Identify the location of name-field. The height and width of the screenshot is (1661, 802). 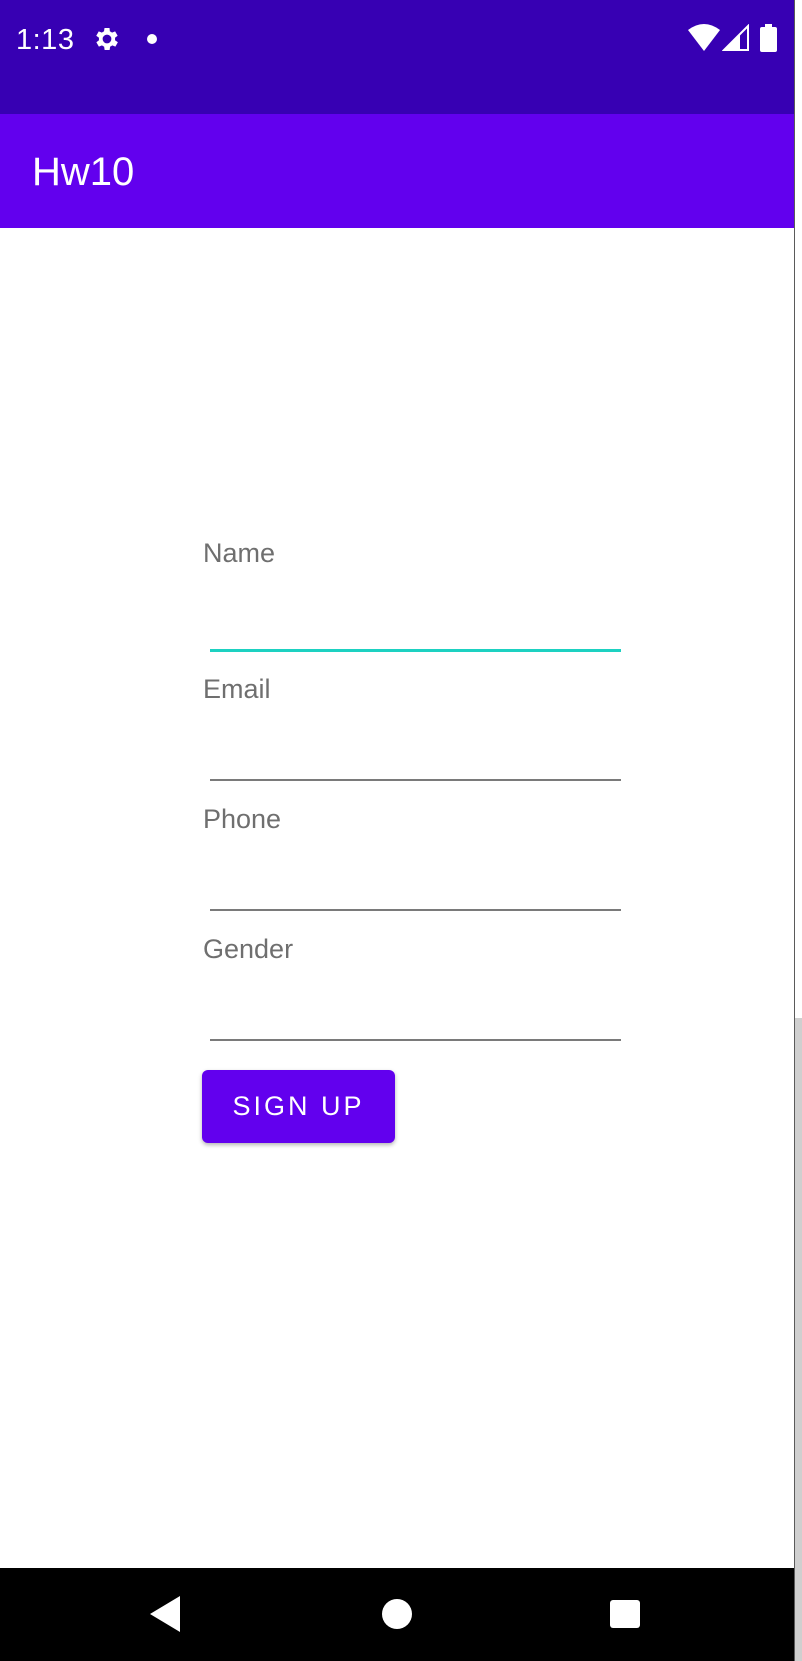
(415, 650).